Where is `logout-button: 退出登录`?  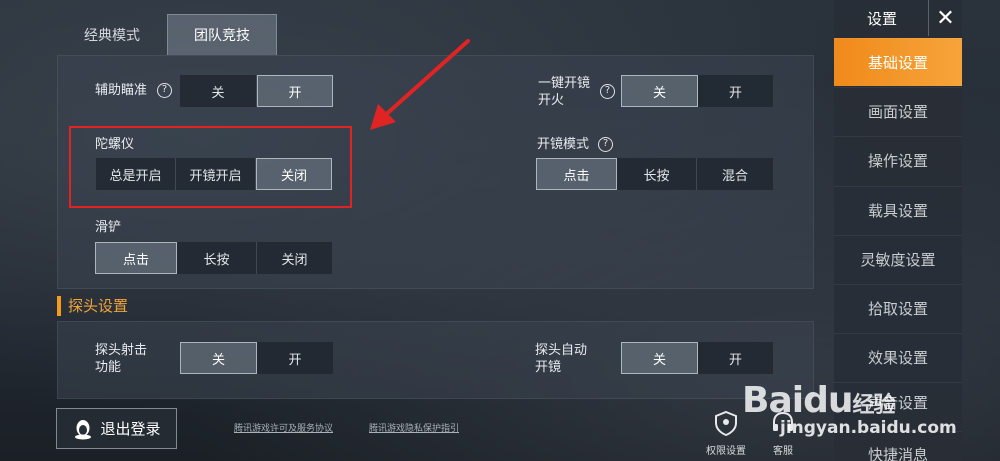 logout-button: 退出登录 is located at coordinates (116, 428).